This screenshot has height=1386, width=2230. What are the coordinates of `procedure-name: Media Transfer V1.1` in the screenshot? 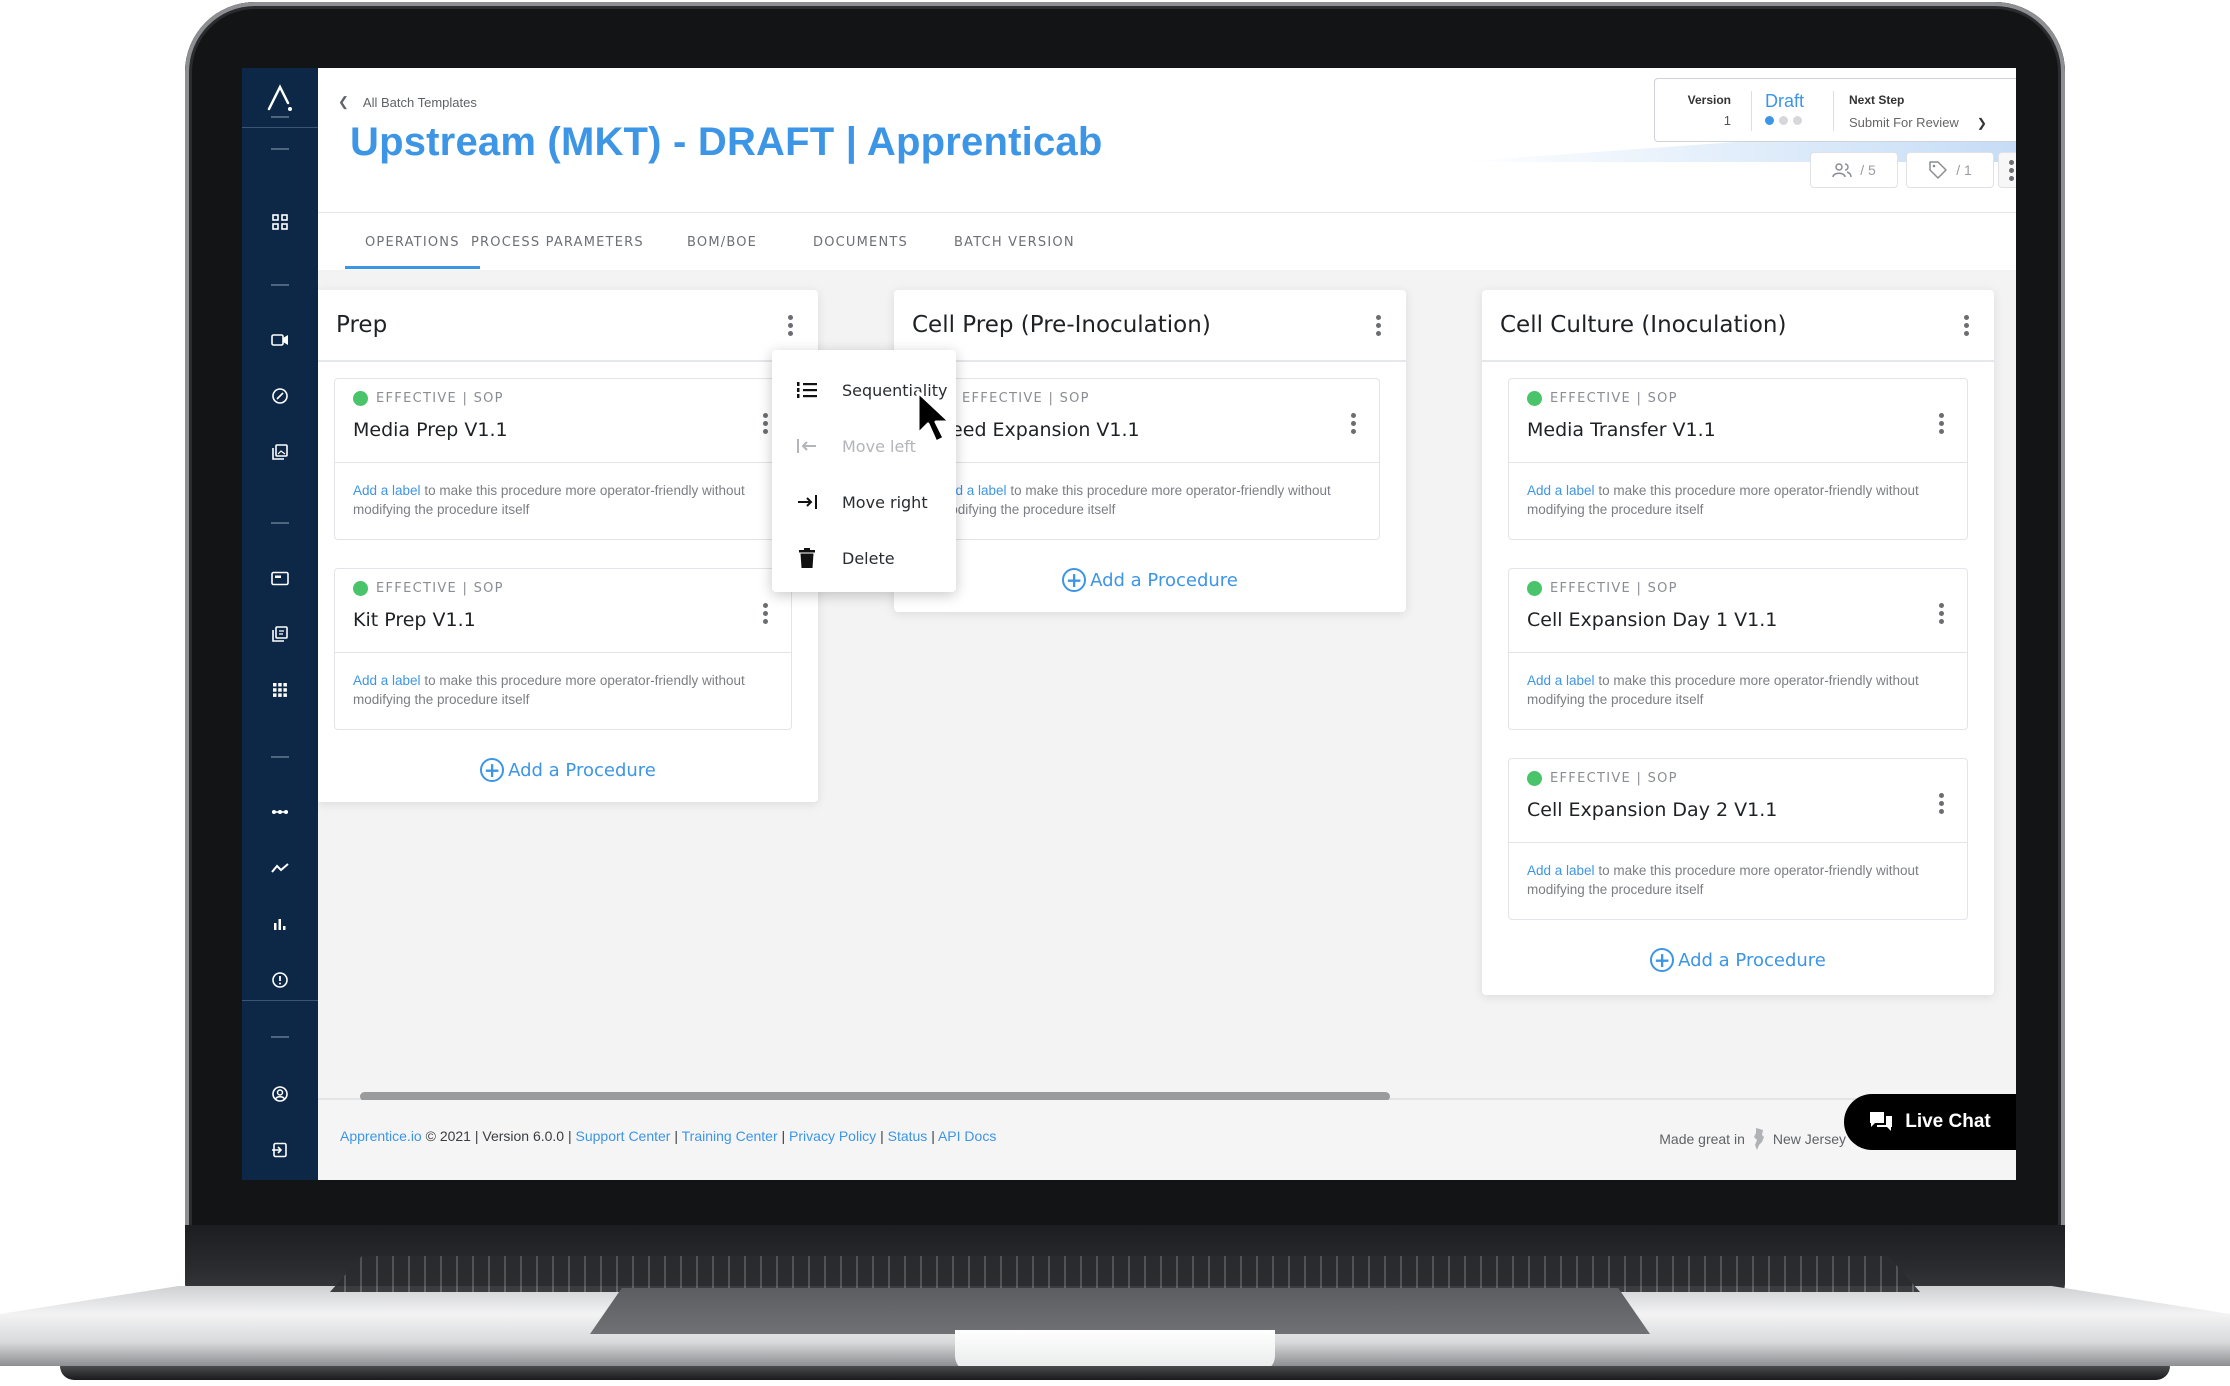 It's located at (1621, 430).